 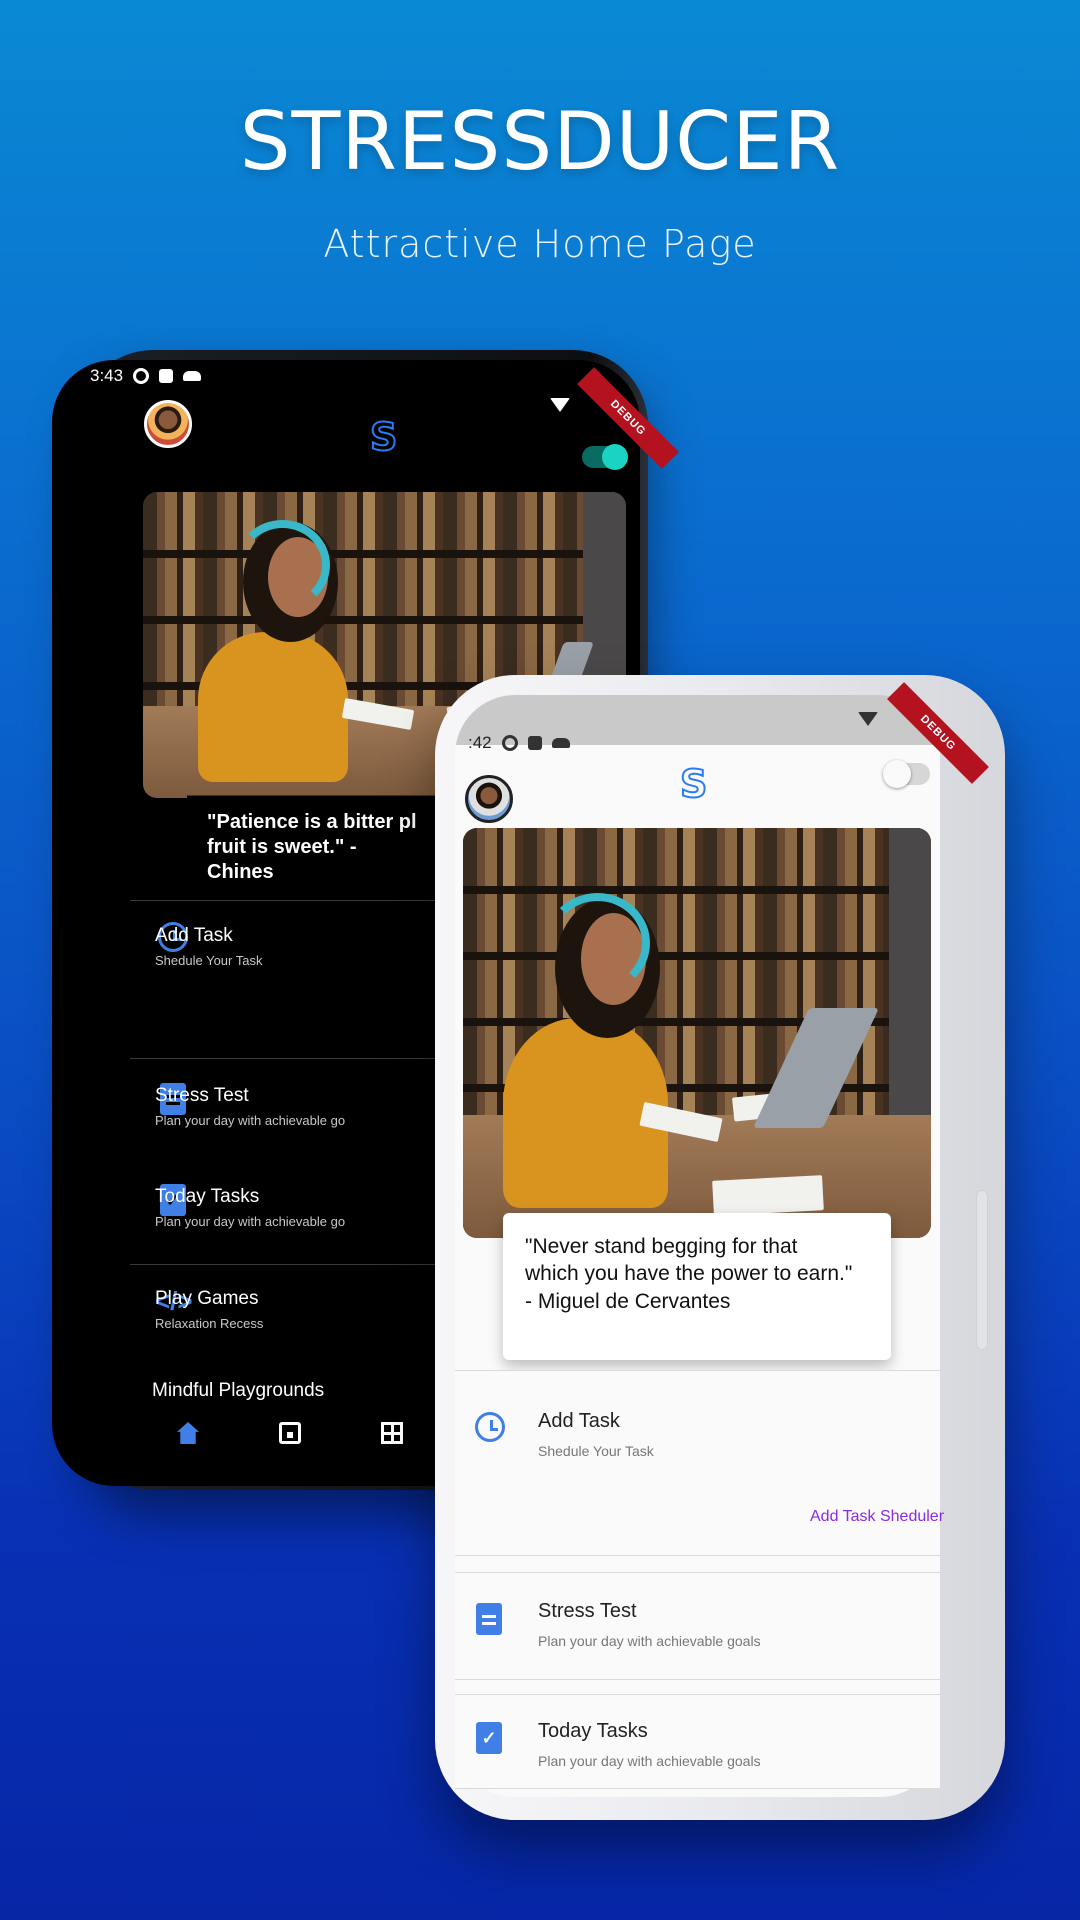 What do you see at coordinates (540, 244) in the screenshot?
I see `hero-subtitle: Attractive Home Page` at bounding box center [540, 244].